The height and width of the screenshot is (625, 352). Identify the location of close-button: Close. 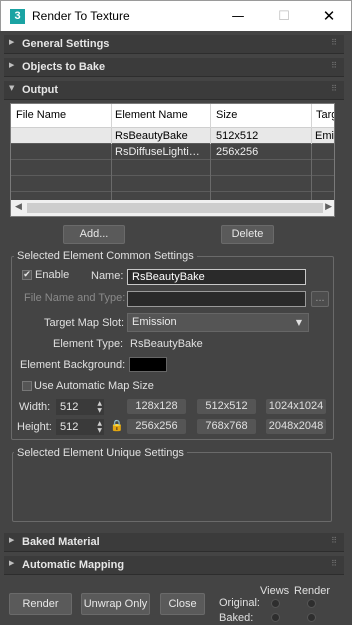
(182, 604).